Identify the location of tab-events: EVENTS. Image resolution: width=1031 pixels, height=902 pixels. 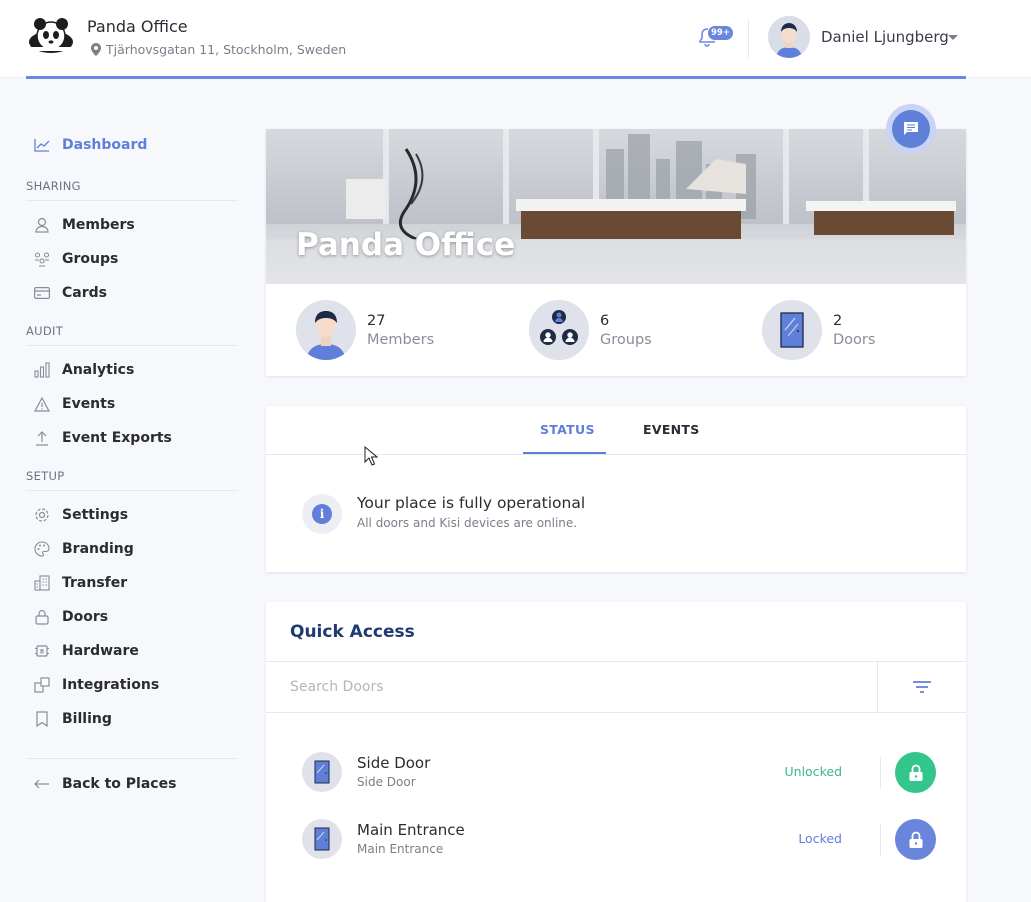
(671, 429).